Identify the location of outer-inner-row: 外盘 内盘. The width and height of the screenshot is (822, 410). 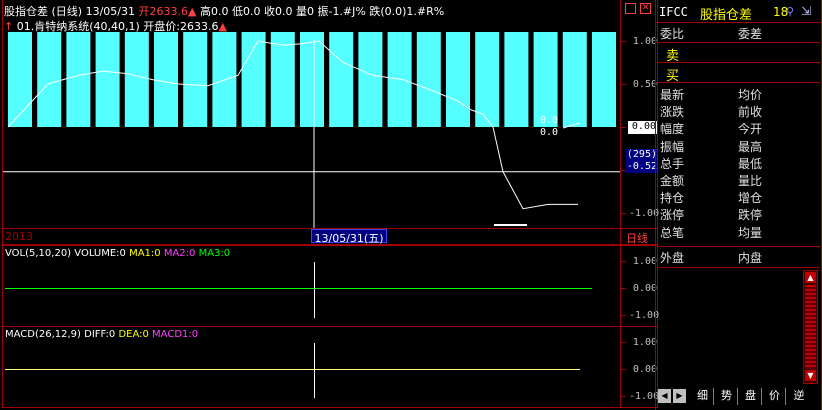
(739, 257).